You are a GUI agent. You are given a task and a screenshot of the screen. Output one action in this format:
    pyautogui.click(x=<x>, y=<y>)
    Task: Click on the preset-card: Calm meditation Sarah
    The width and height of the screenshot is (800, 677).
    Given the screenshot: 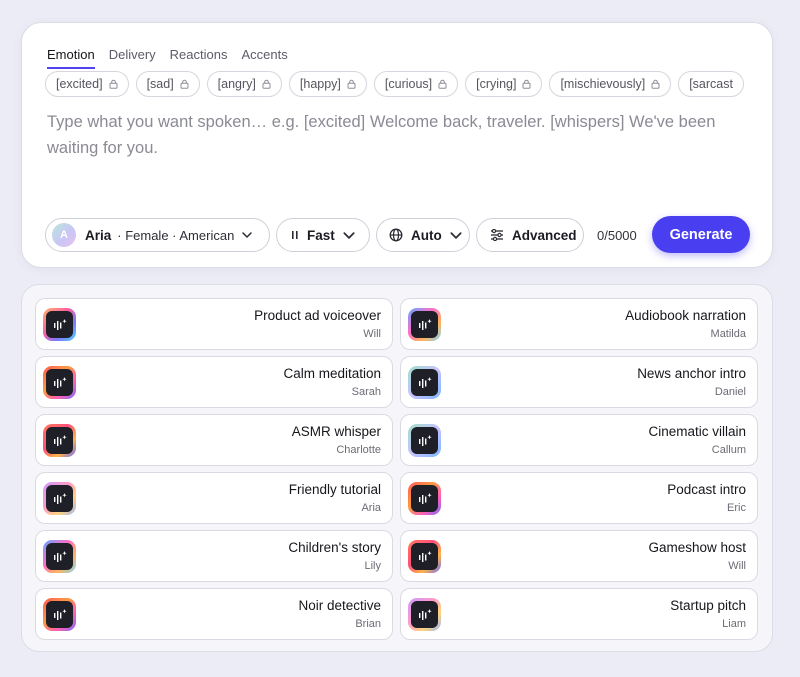 What is the action you would take?
    pyautogui.click(x=214, y=382)
    